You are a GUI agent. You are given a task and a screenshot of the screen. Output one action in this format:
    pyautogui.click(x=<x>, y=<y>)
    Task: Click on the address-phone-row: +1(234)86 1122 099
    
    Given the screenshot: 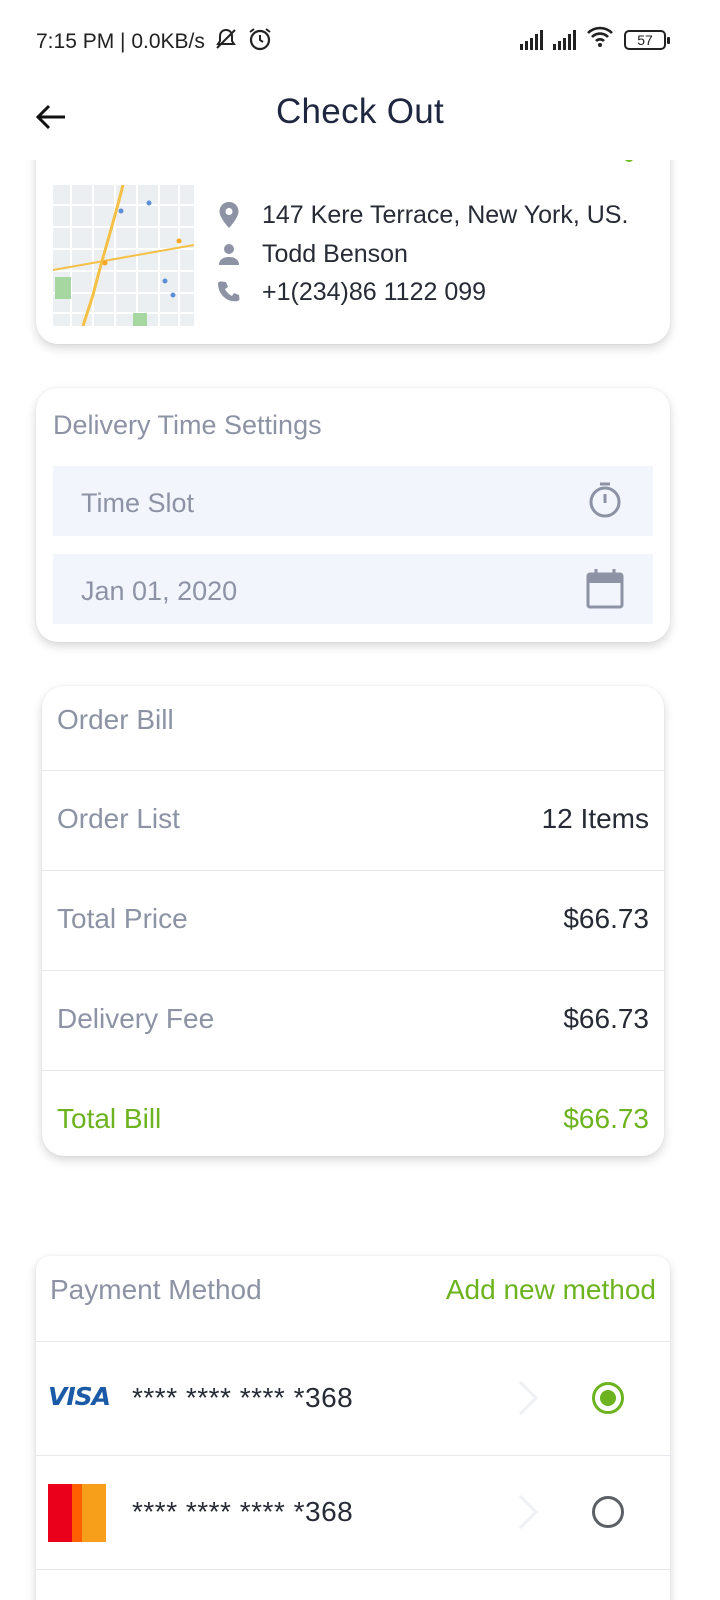 What is the action you would take?
    pyautogui.click(x=350, y=292)
    